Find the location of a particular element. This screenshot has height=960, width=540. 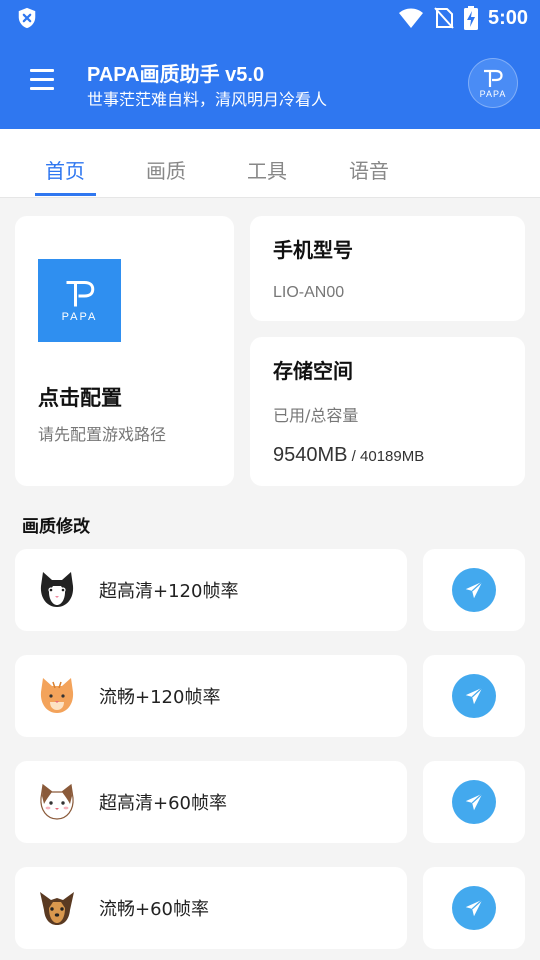

menu-icon is located at coordinates (42, 70).